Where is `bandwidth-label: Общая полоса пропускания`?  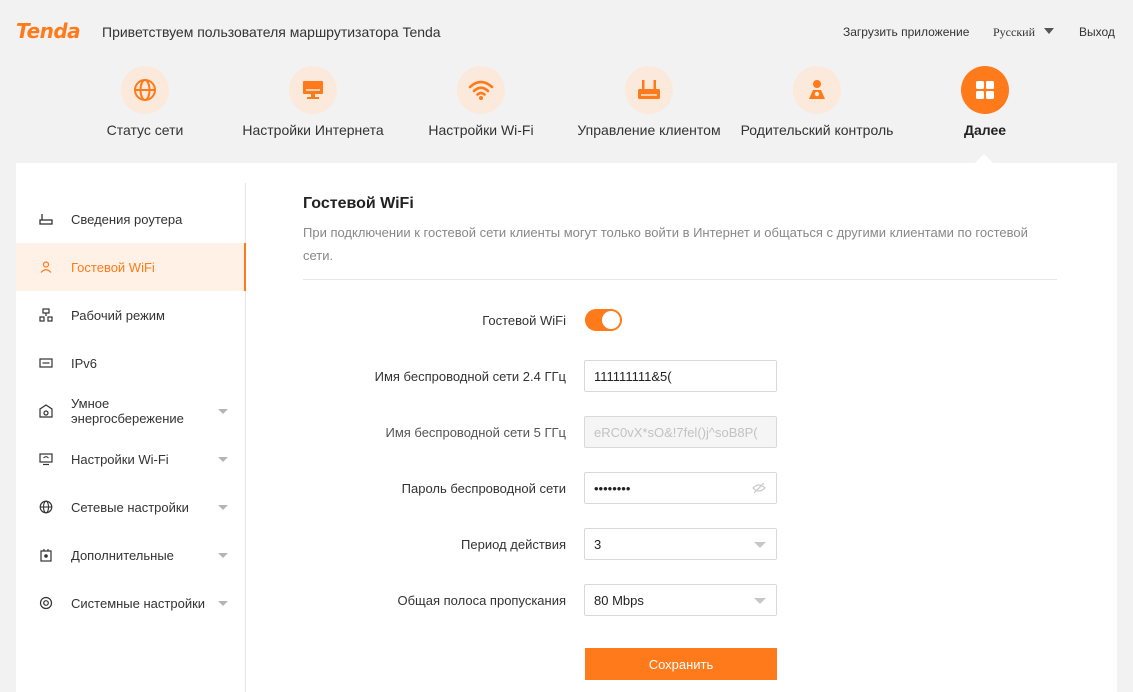
bandwidth-label: Общая полоса пропускания is located at coordinates (482, 600).